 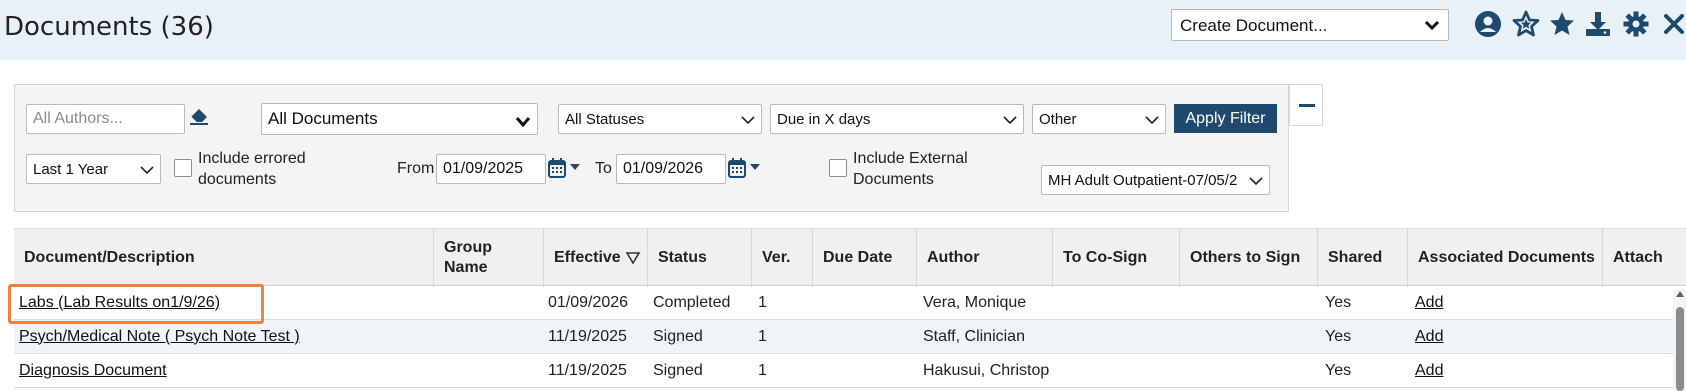 I want to click on selection-highlight, so click(x=136, y=304).